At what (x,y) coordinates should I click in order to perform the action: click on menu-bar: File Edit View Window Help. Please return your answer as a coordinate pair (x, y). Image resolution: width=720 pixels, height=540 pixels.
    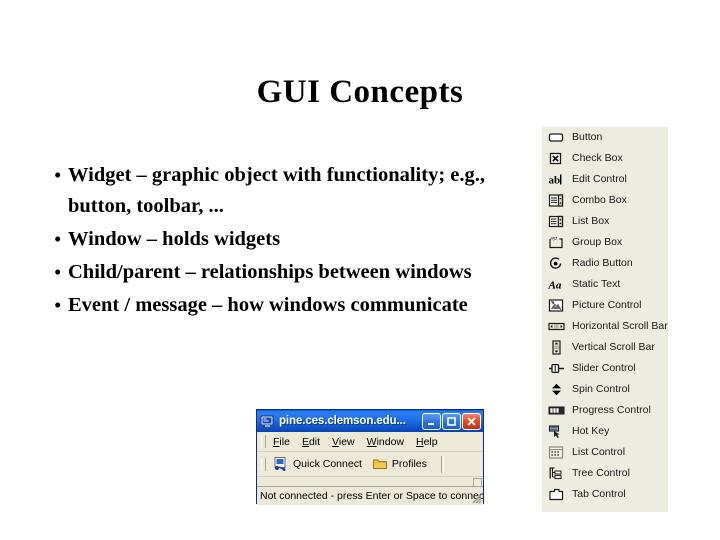
    Looking at the image, I should click on (370, 442).